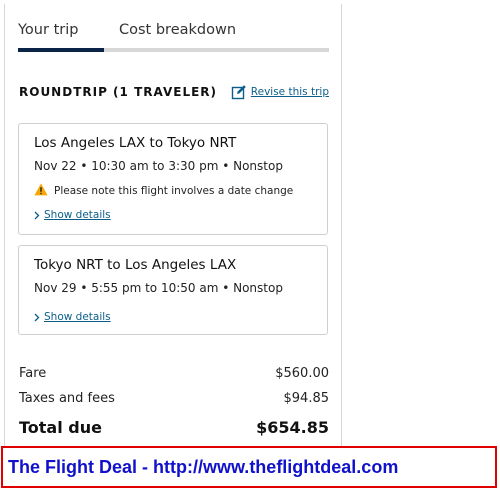 This screenshot has height=490, width=500. Describe the element at coordinates (290, 92) in the screenshot. I see `revise-trip-label: Revise this trip` at that location.